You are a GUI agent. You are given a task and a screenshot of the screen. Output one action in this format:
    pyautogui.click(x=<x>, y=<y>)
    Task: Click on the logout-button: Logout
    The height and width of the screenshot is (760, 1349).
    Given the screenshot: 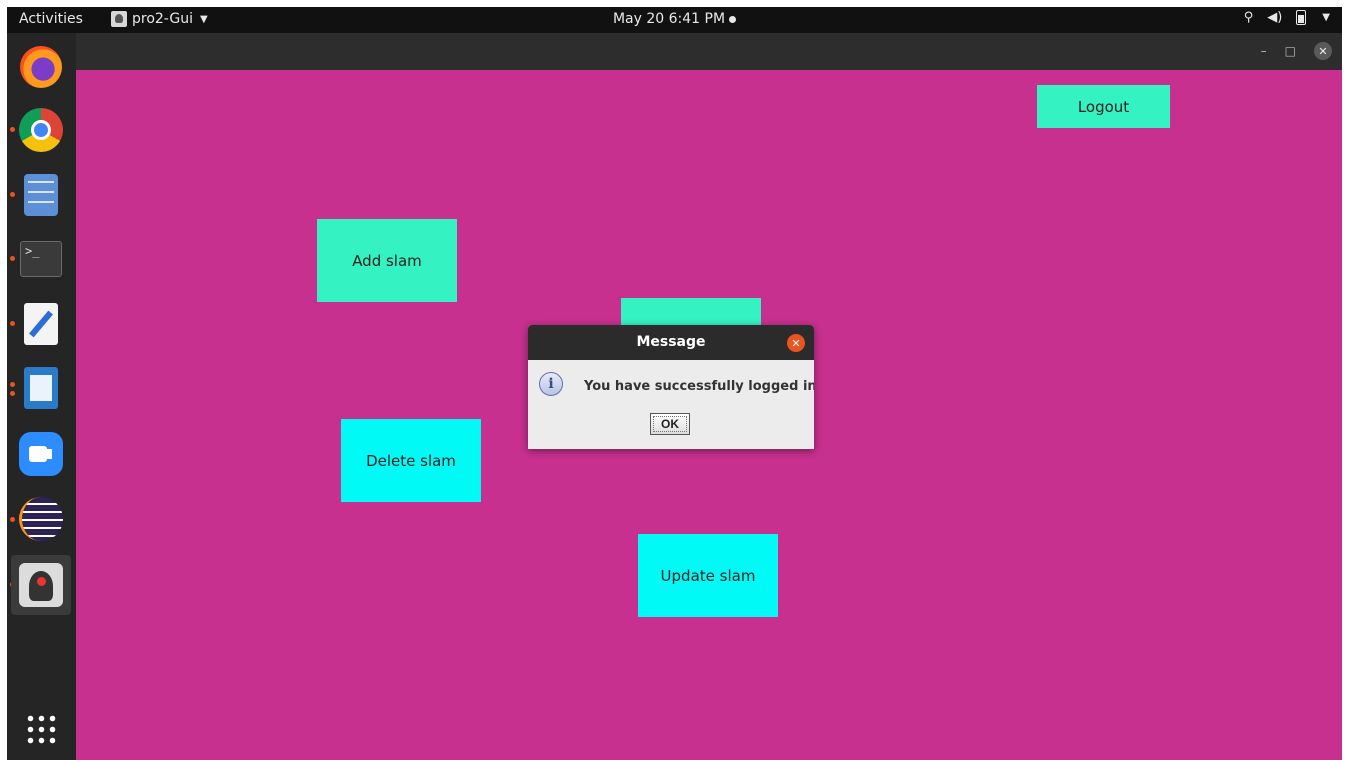 What is the action you would take?
    pyautogui.click(x=1103, y=106)
    